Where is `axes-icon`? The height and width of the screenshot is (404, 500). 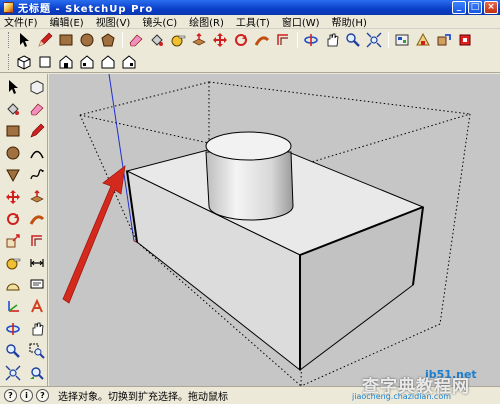 axes-icon is located at coordinates (12, 307).